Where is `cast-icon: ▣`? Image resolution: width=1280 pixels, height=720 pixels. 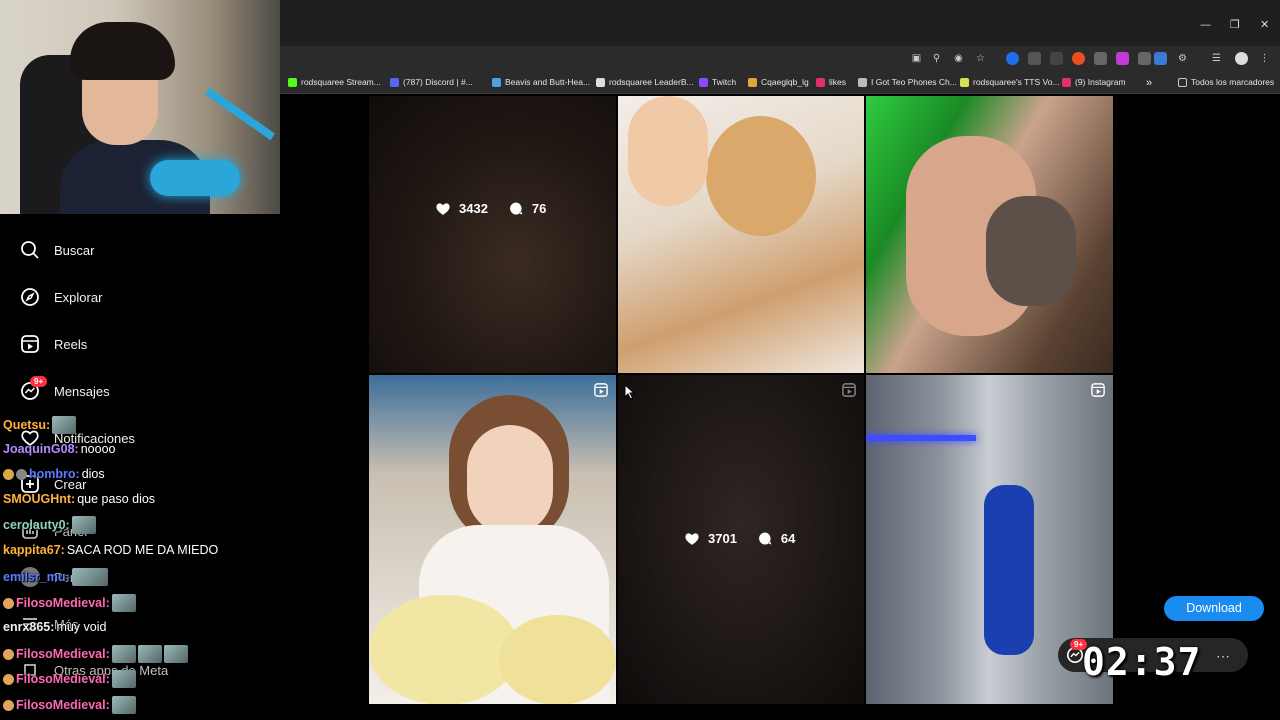 cast-icon: ▣ is located at coordinates (916, 58).